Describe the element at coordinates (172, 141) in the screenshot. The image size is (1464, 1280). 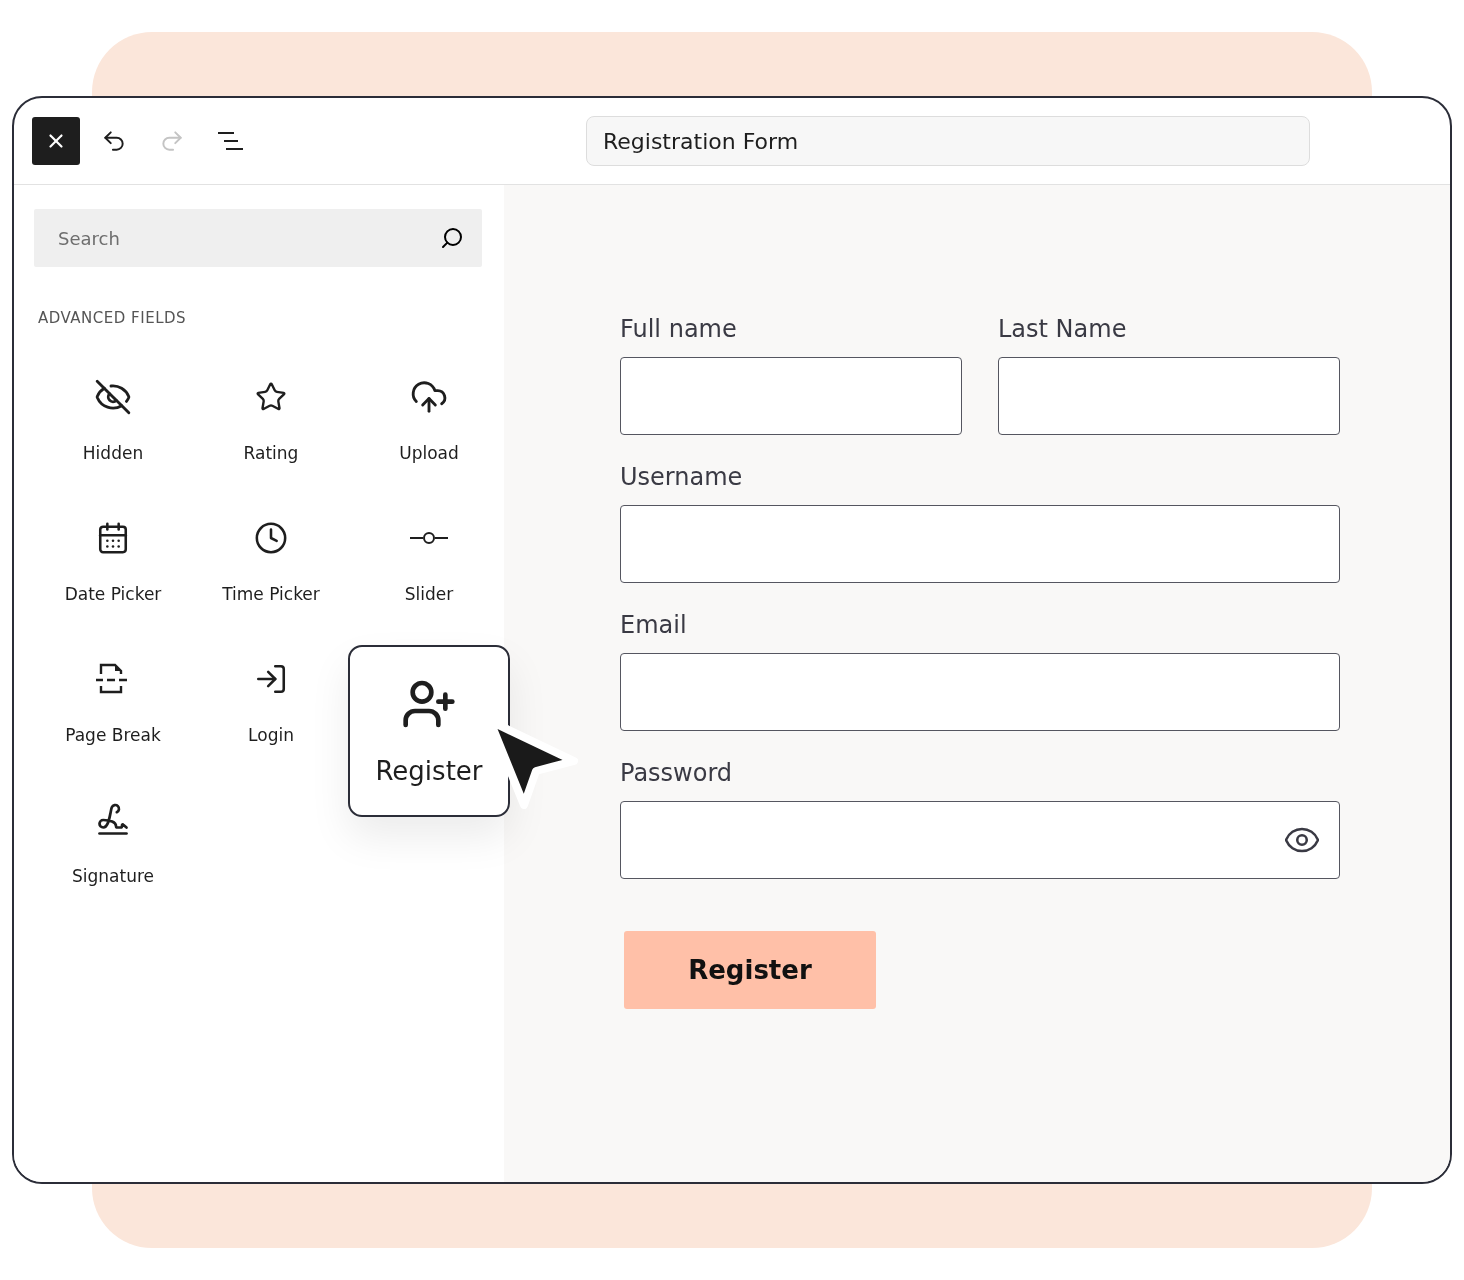
I see `redo-icon` at that location.